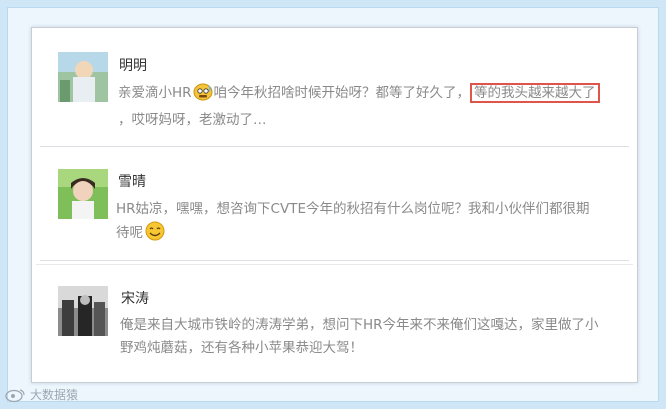  Describe the element at coordinates (155, 93) in the screenshot. I see `comment-text-part: 亲爱滴小HR` at that location.